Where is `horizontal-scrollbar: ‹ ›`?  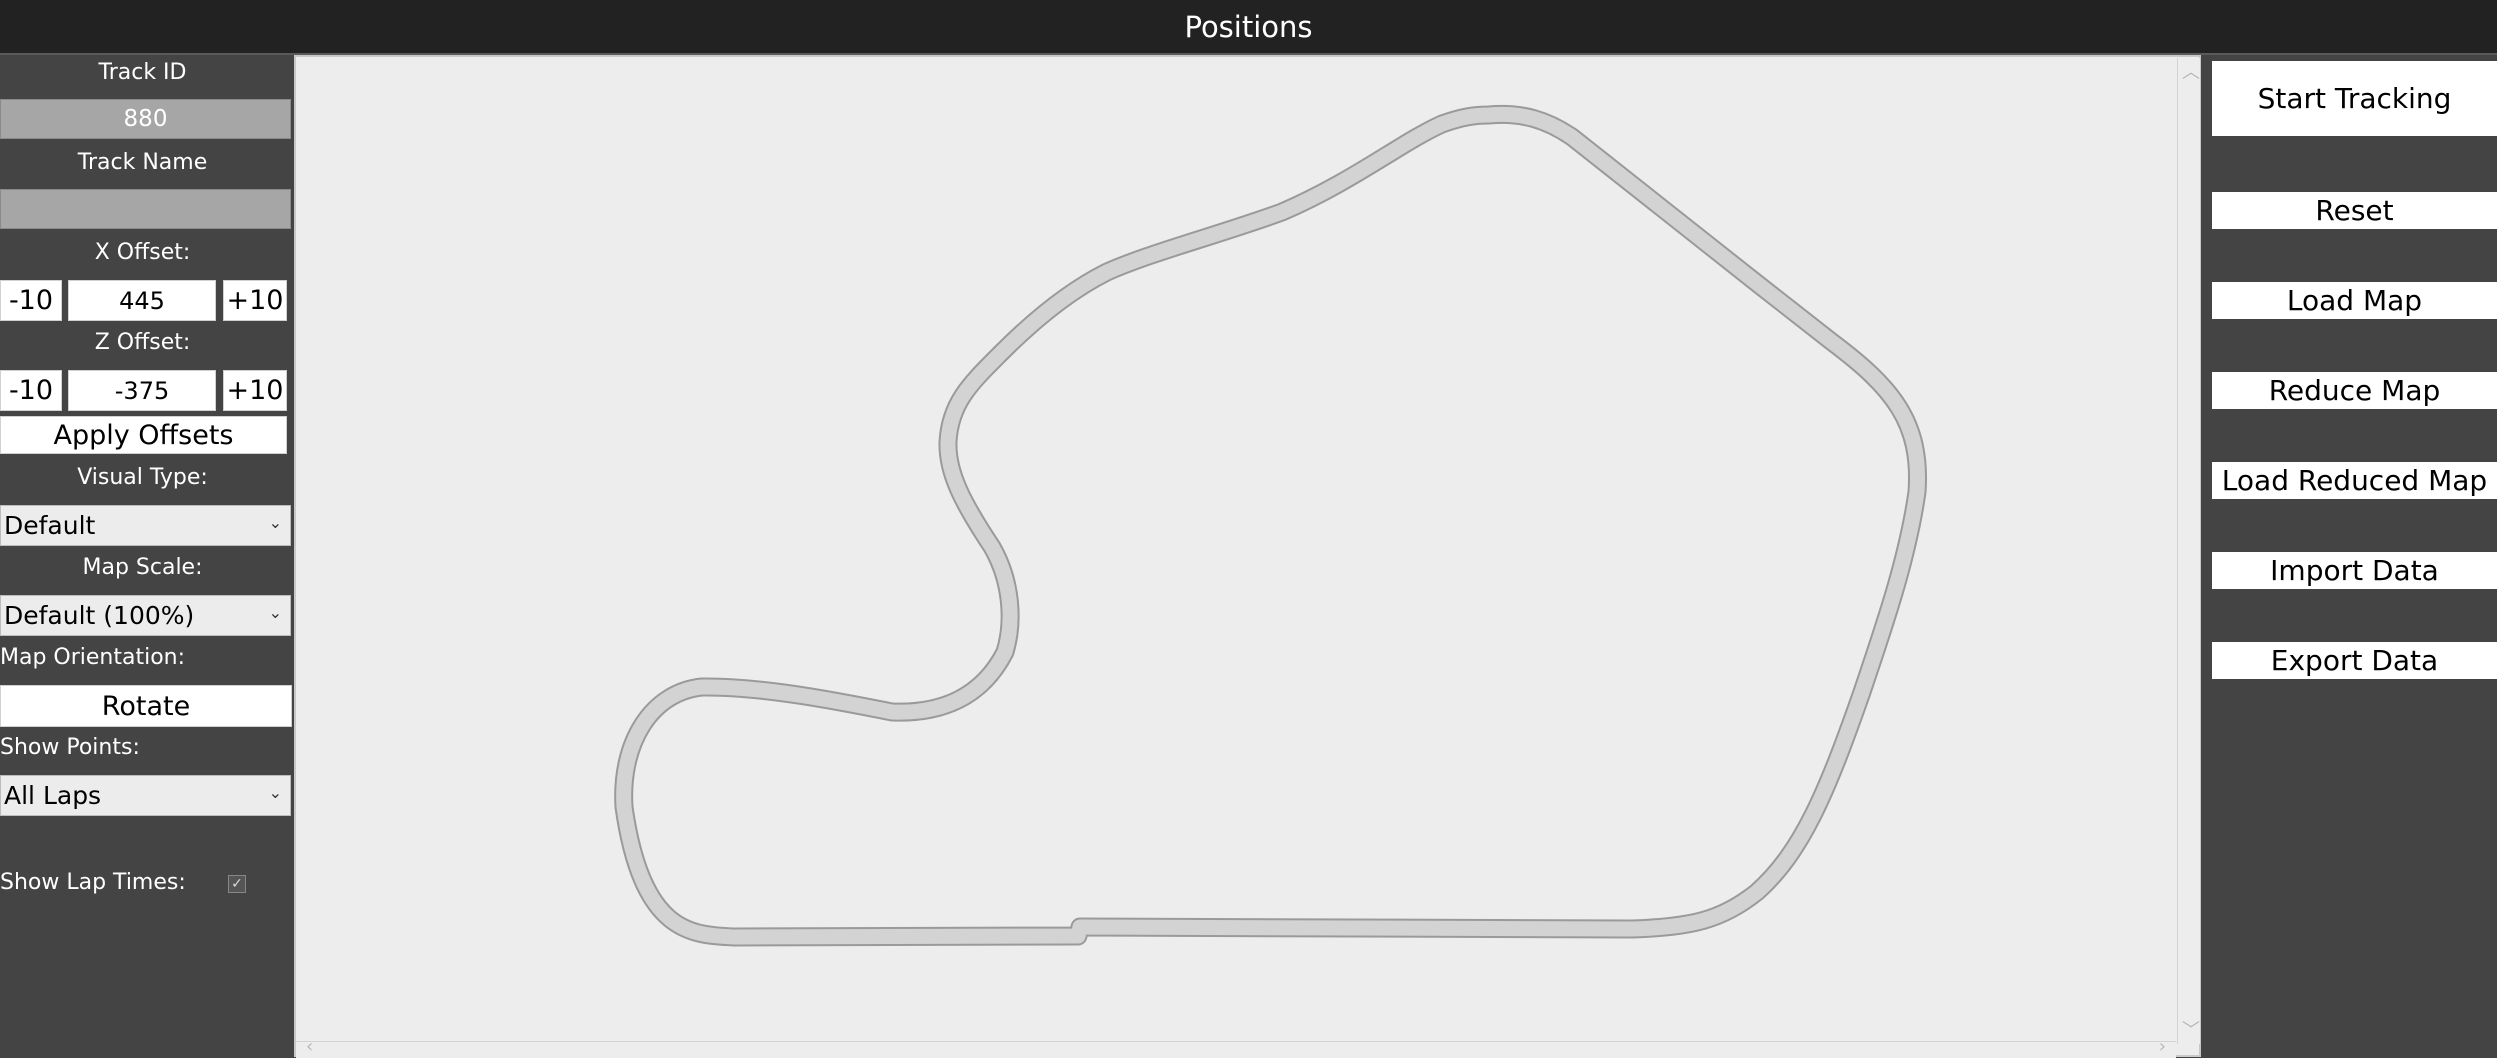 horizontal-scrollbar: ‹ › is located at coordinates (1236, 1047).